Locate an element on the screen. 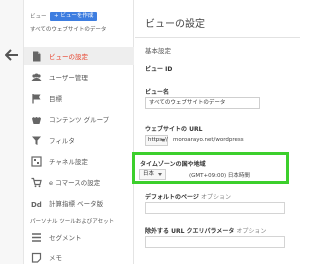  basic-settings-heading: 基本設定 is located at coordinates (158, 51).